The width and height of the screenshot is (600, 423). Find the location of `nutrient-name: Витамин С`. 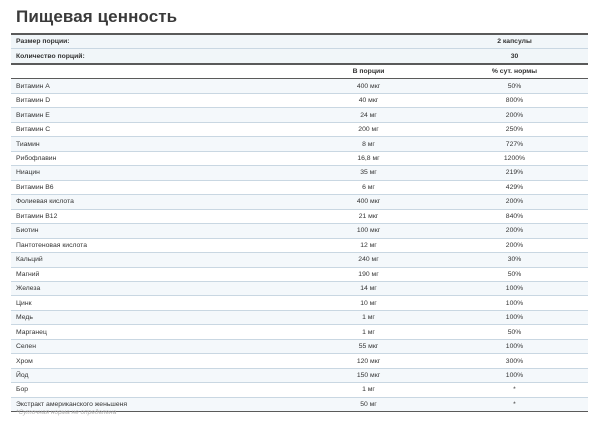

nutrient-name: Витамин С is located at coordinates (153, 130).